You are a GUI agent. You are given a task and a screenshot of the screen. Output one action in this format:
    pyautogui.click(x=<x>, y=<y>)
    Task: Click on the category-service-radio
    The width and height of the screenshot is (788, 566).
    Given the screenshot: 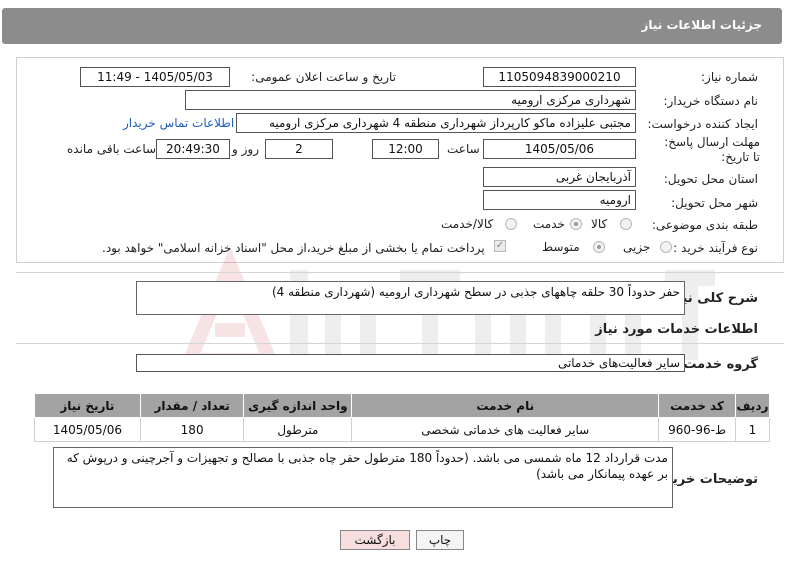 What is the action you would take?
    pyautogui.click(x=576, y=224)
    